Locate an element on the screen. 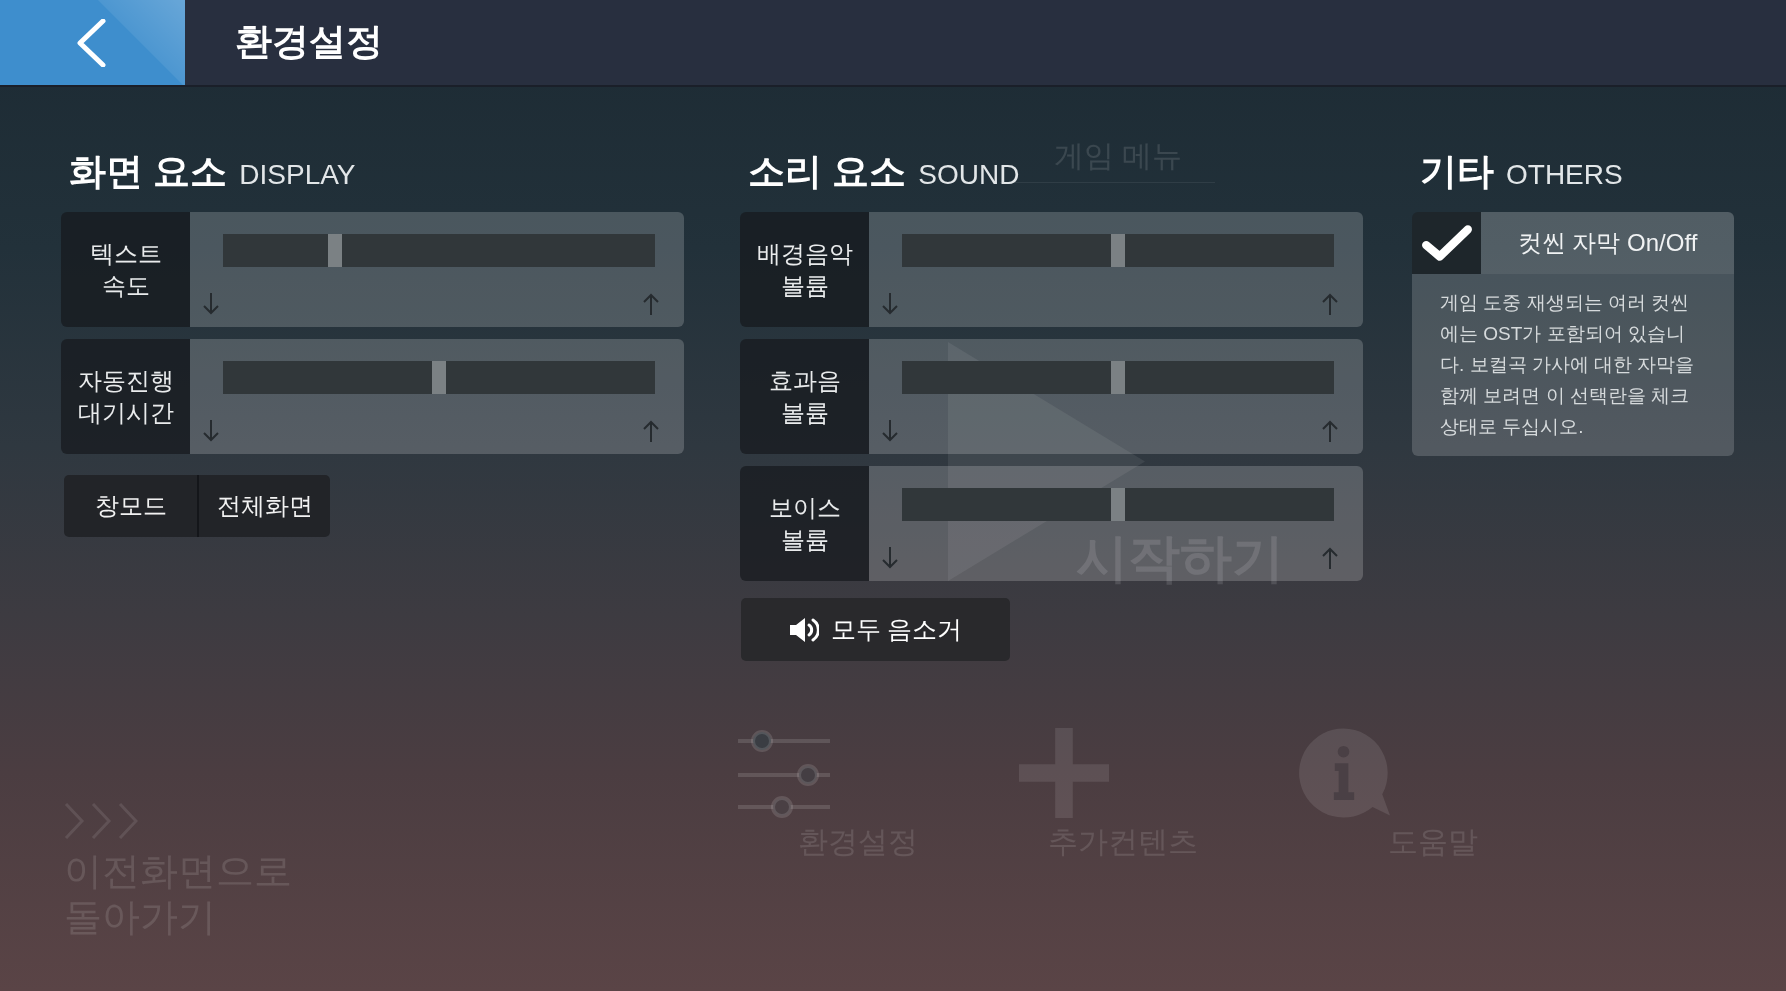  mute-all-button: 모두 음소거 is located at coordinates (875, 630).